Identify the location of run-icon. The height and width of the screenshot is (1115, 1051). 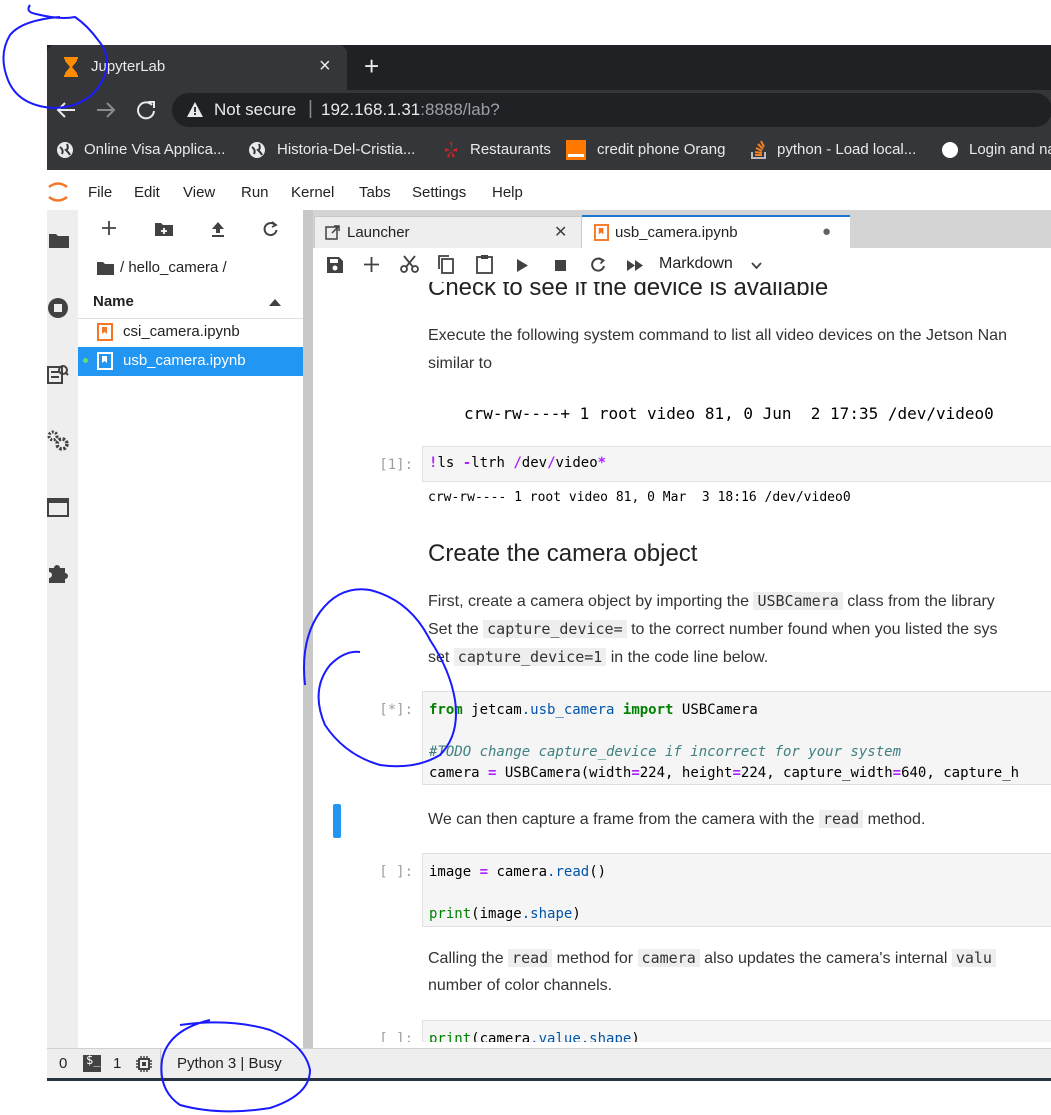
(522, 265).